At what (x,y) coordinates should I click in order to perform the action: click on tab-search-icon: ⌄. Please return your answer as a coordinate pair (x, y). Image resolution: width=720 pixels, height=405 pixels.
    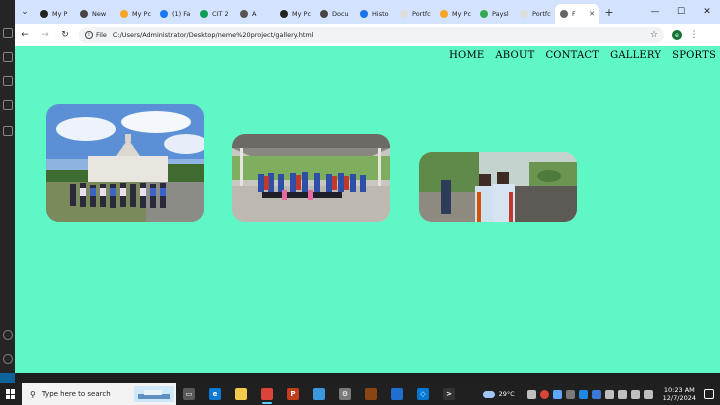
    Looking at the image, I should click on (25, 12).